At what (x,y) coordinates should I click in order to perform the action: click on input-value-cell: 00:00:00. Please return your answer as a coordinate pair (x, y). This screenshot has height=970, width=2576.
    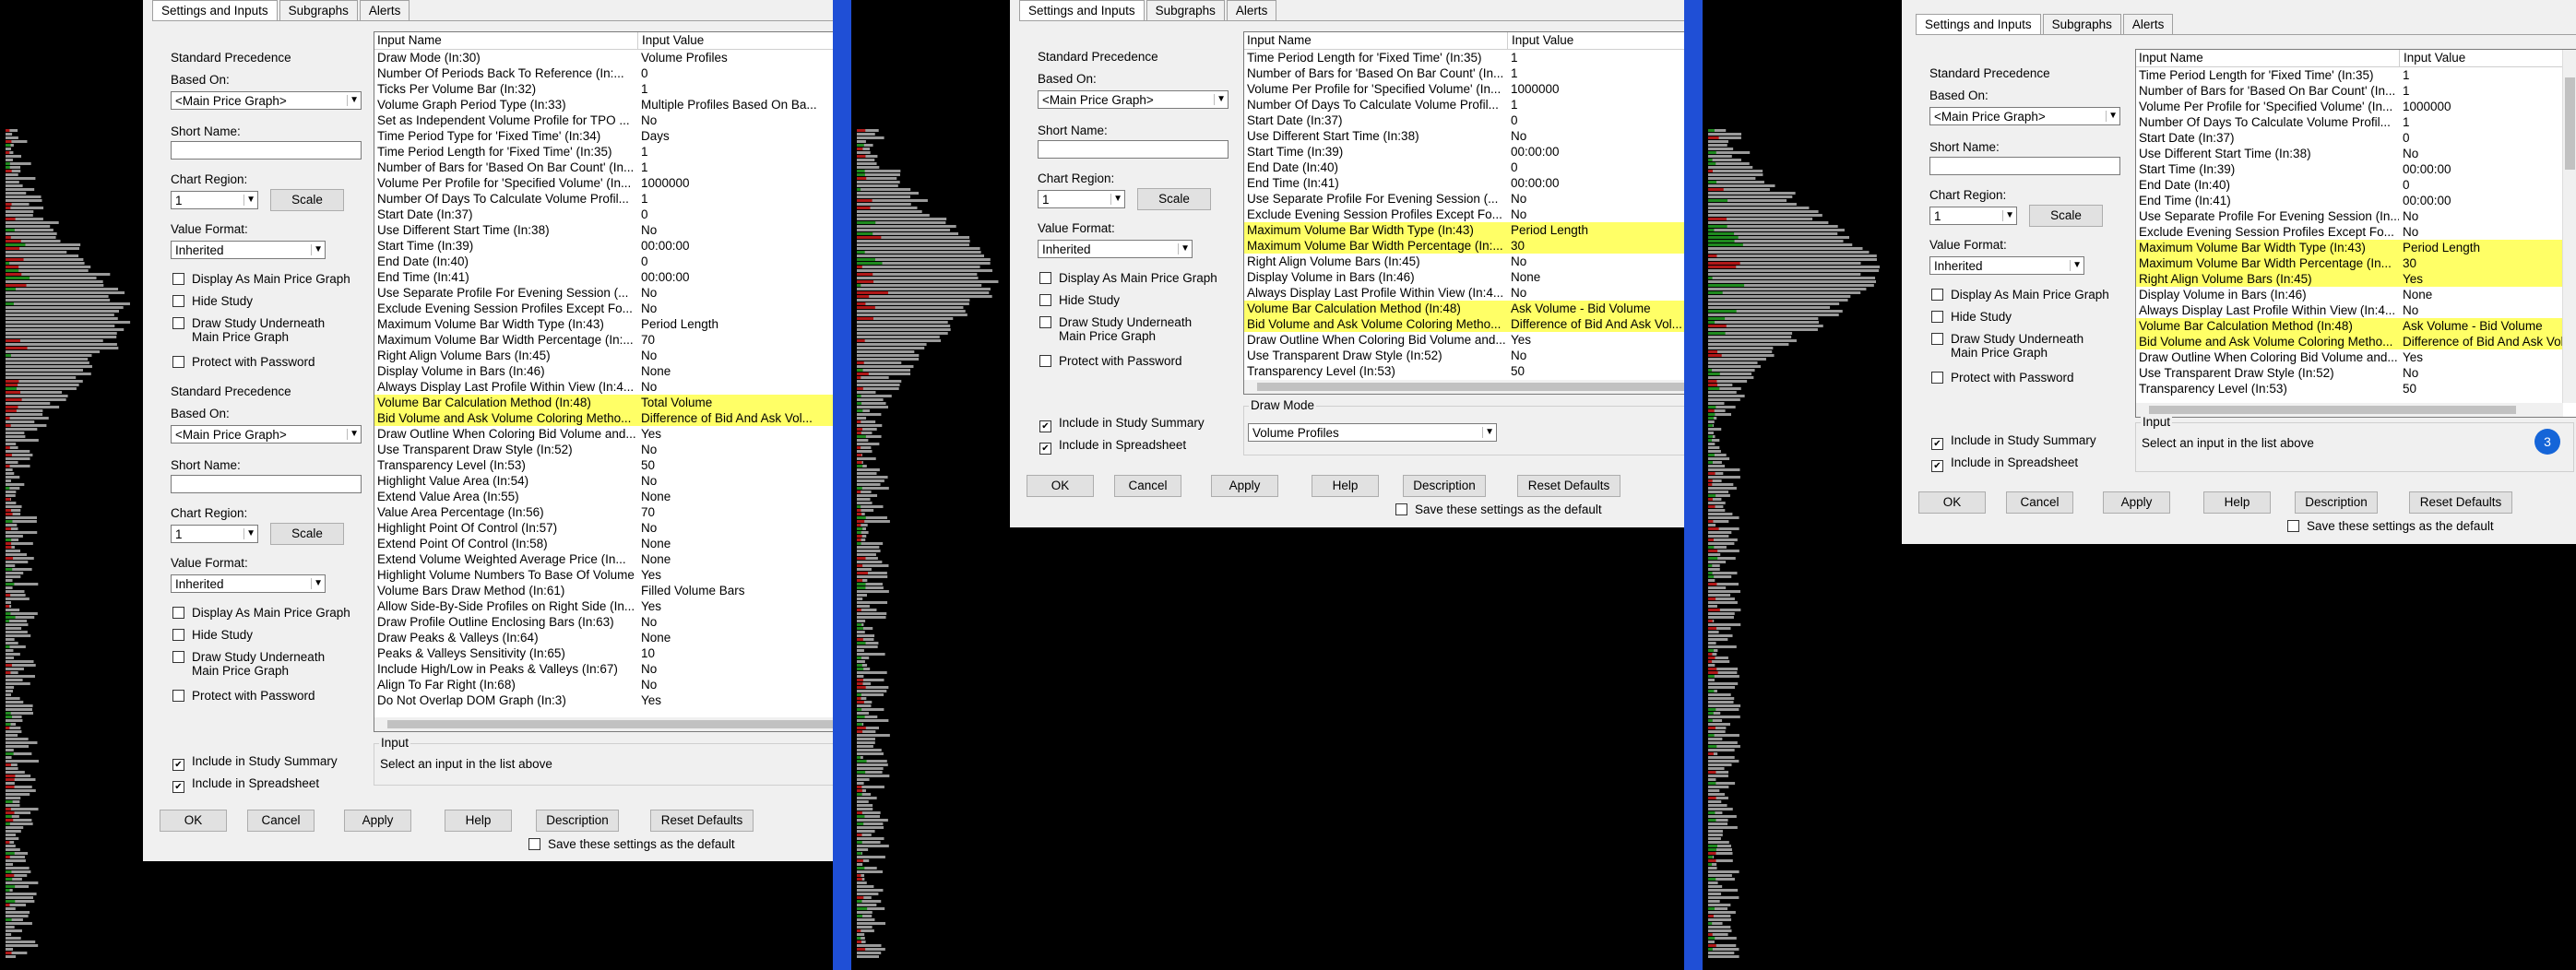
    Looking at the image, I should click on (1595, 183).